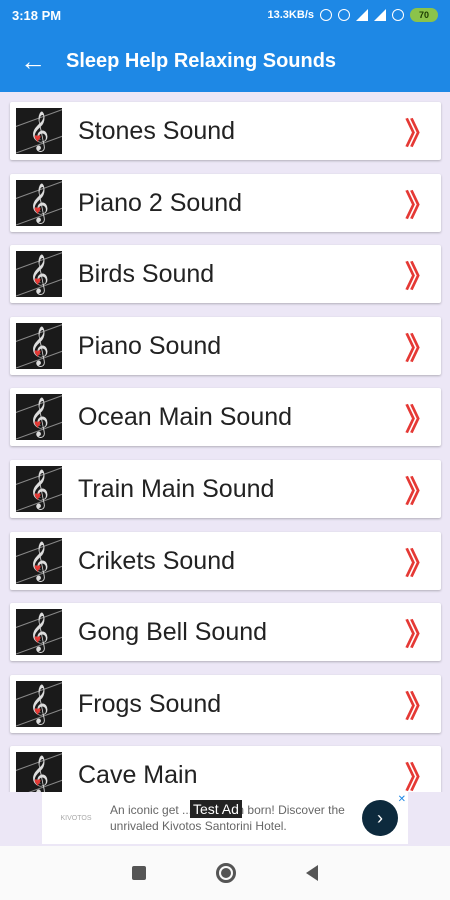  I want to click on signal-icon, so click(362, 15).